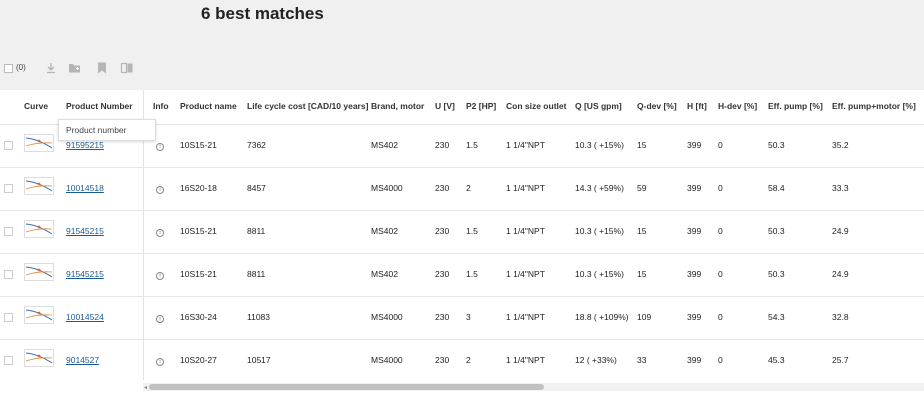 This screenshot has height=398, width=924. What do you see at coordinates (840, 188) in the screenshot?
I see `cell-eff-pump-motor: 33.3` at bounding box center [840, 188].